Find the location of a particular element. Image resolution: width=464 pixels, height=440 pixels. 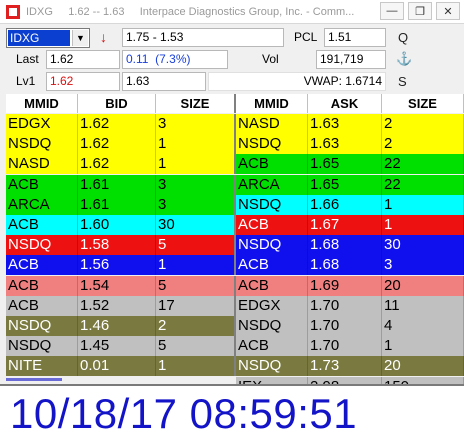

close-button: ✕ is located at coordinates (448, 11).